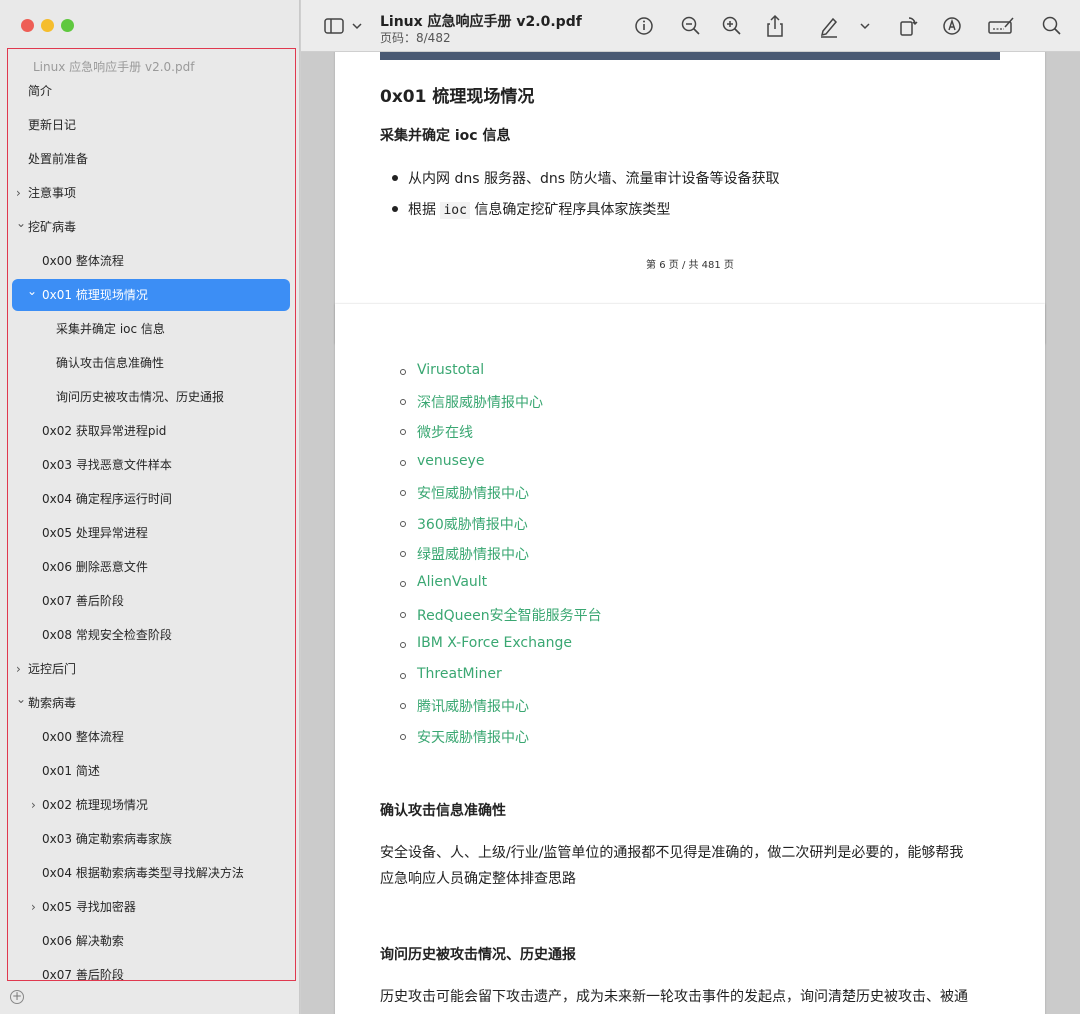 Image resolution: width=1080 pixels, height=1014 pixels. Describe the element at coordinates (27, 25) in the screenshot. I see `close-window-button` at that location.